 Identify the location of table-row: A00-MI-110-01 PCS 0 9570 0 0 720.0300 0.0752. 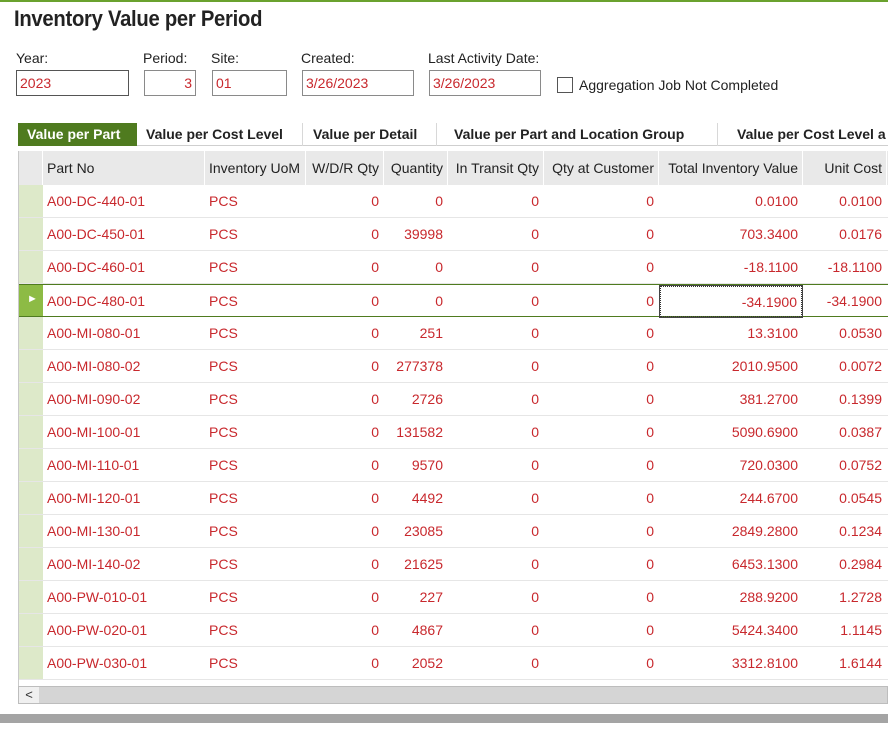
(453, 465).